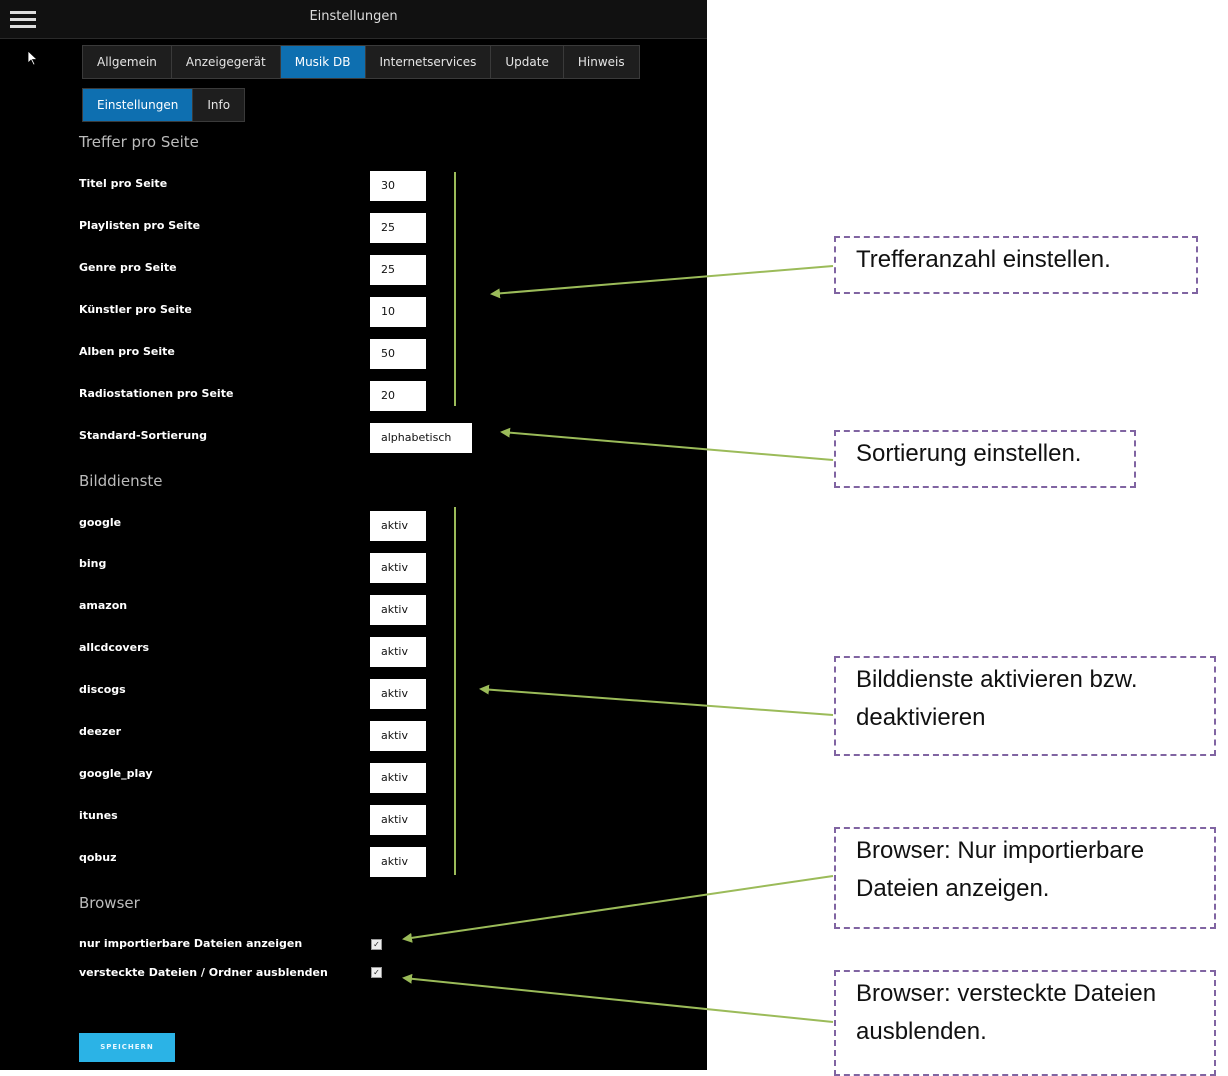 Image resolution: width=1228 pixels, height=1076 pixels. Describe the element at coordinates (33, 58) in the screenshot. I see `mouse-pointer-icon` at that location.